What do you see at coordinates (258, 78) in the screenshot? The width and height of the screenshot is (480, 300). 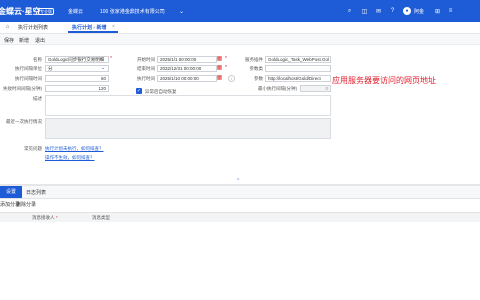 I see `params-label: 参数` at bounding box center [258, 78].